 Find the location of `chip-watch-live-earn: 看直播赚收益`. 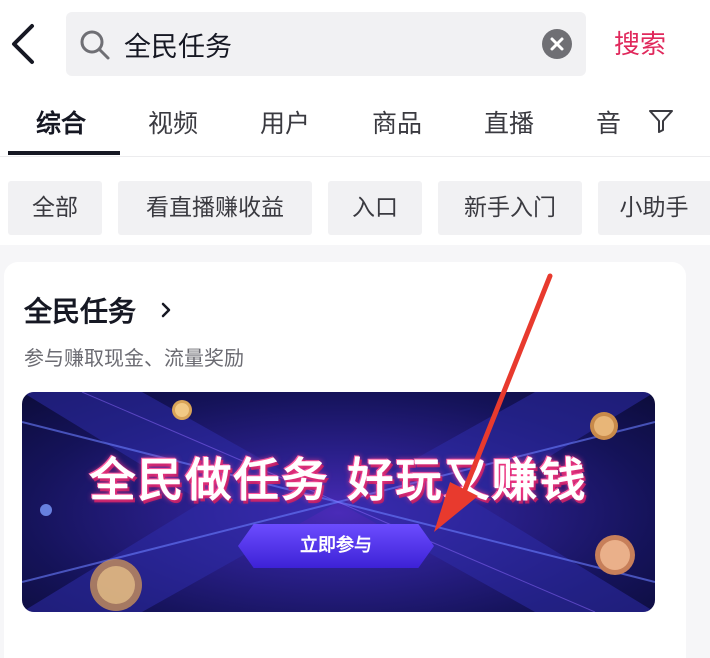

chip-watch-live-earn: 看直播赚收益 is located at coordinates (215, 208).